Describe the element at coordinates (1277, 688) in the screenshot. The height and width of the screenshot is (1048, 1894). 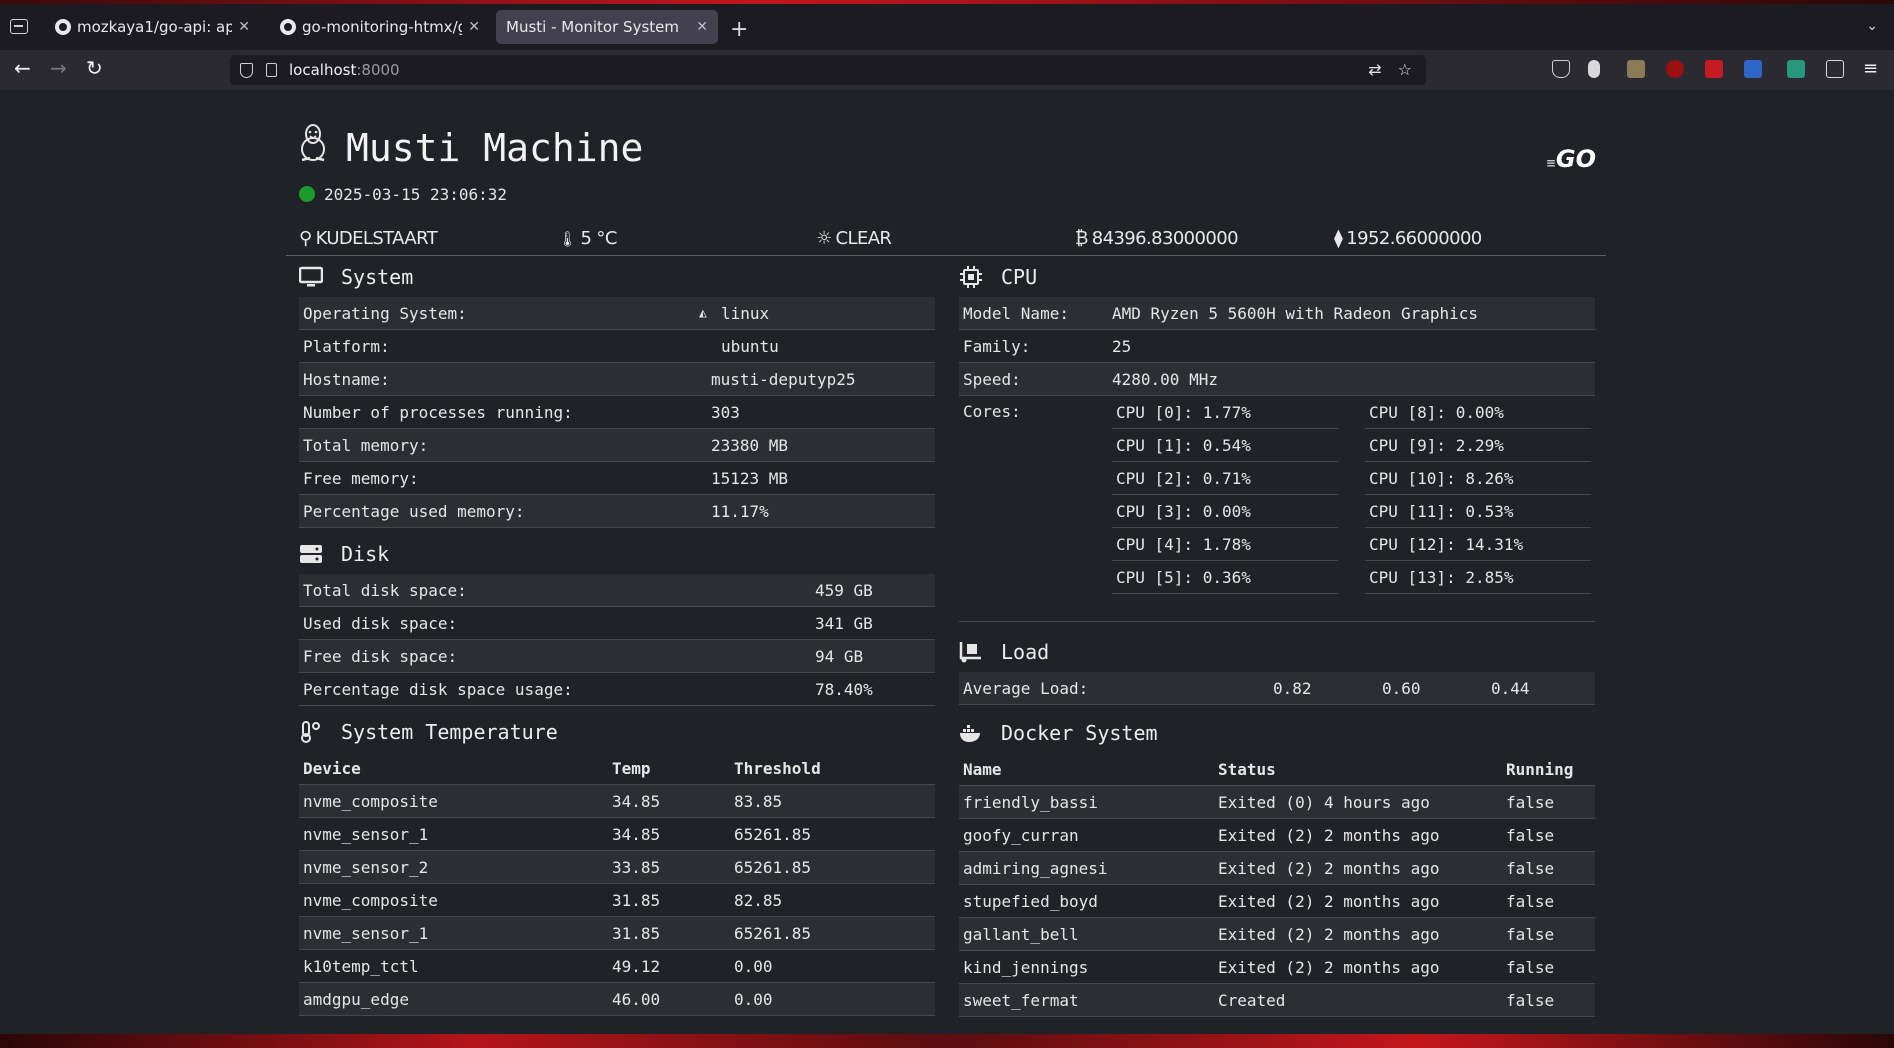
I see `load-row: Average Load: 0.82 0.60 0.44` at that location.